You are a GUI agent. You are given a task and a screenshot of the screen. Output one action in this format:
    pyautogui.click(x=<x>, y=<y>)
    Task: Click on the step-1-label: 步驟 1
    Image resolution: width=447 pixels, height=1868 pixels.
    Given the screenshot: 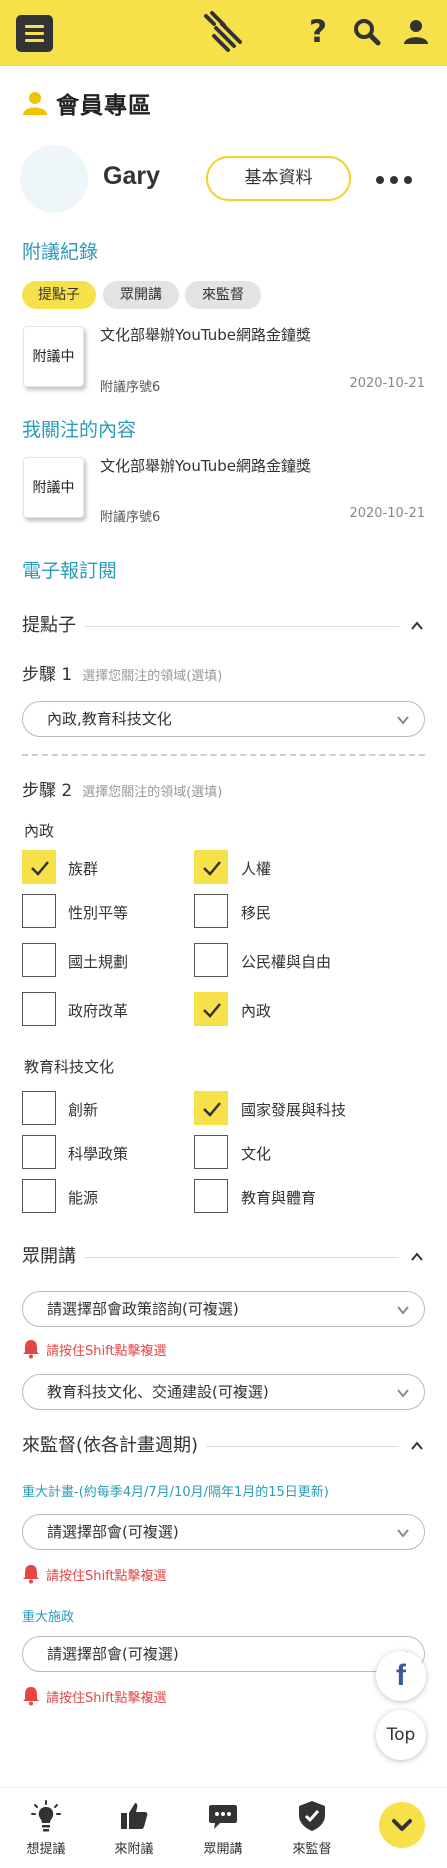 What is the action you would take?
    pyautogui.click(x=47, y=675)
    